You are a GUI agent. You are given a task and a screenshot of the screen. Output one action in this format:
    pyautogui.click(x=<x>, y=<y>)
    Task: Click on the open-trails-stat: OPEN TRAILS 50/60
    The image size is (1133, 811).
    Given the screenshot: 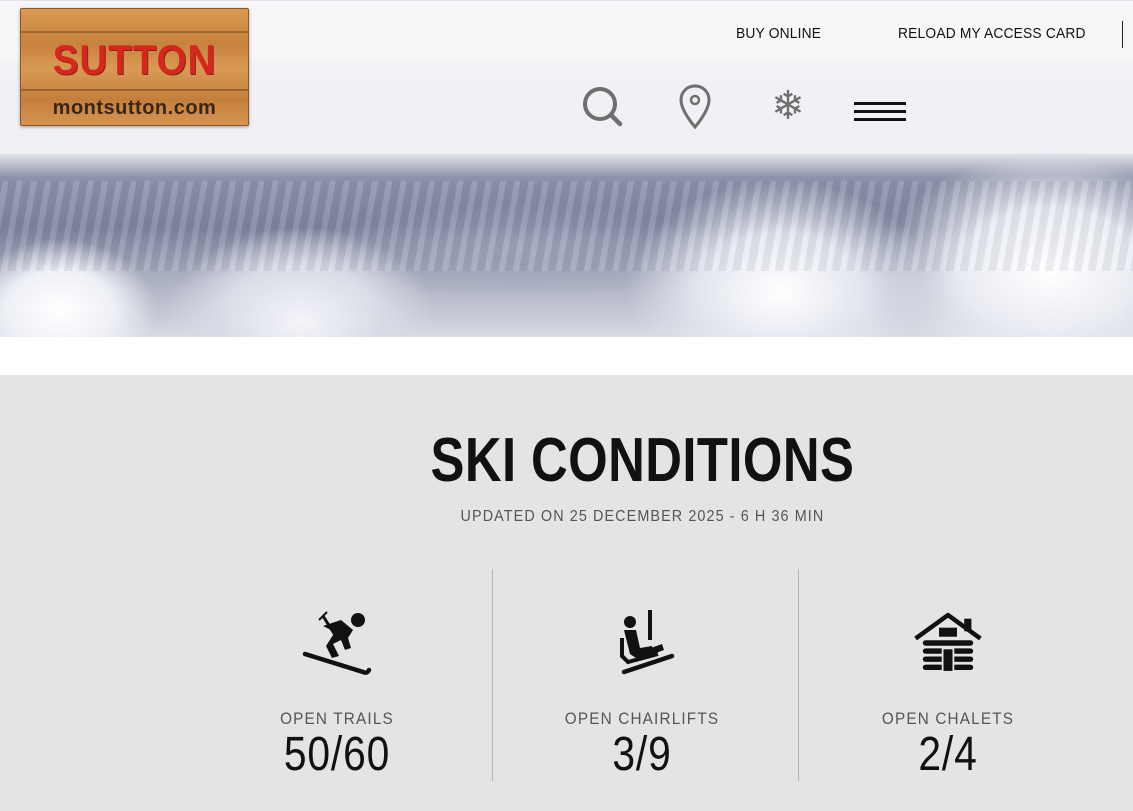 What is the action you would take?
    pyautogui.click(x=337, y=694)
    